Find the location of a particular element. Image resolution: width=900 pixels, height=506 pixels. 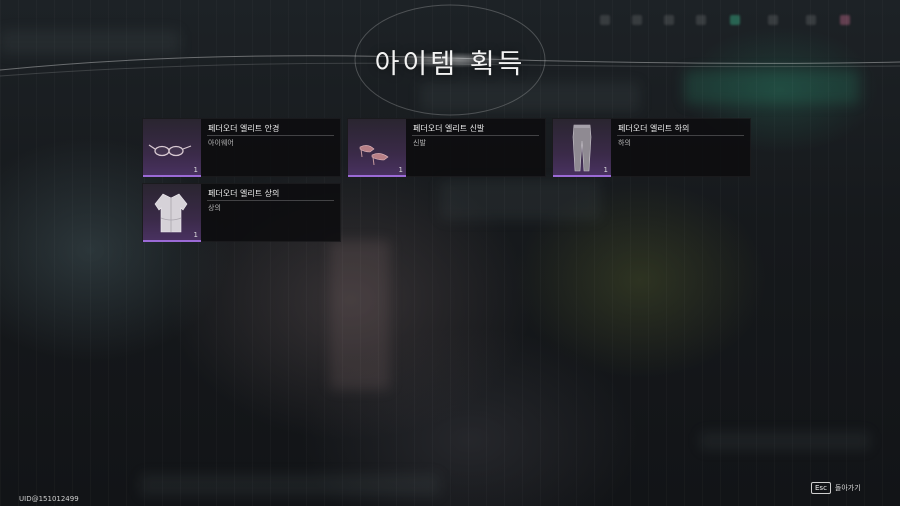

pants-icon is located at coordinates (582, 148).